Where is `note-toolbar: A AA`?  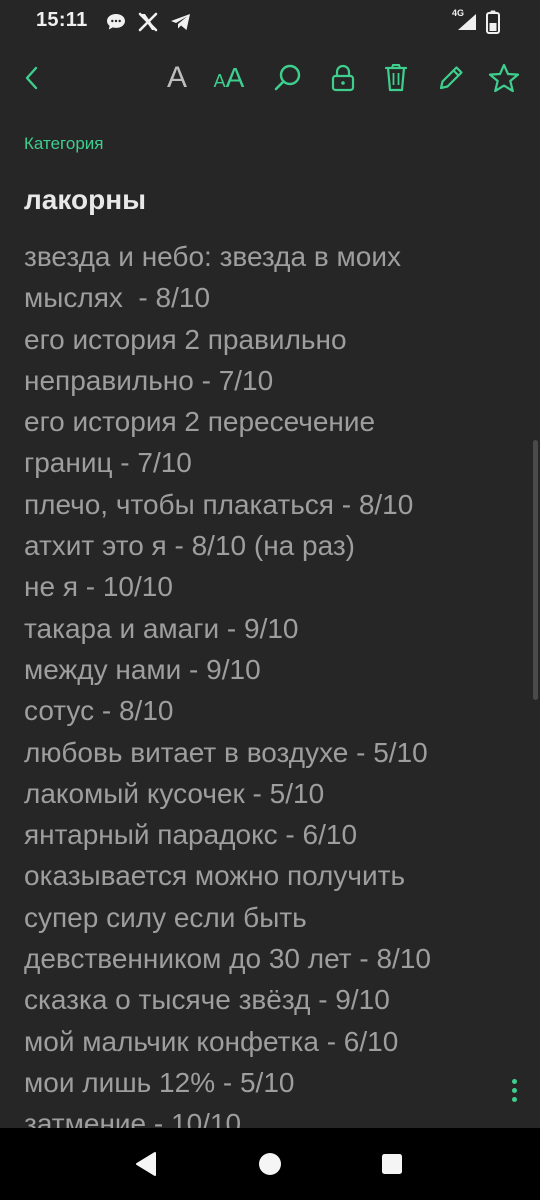 note-toolbar: A AA is located at coordinates (270, 78).